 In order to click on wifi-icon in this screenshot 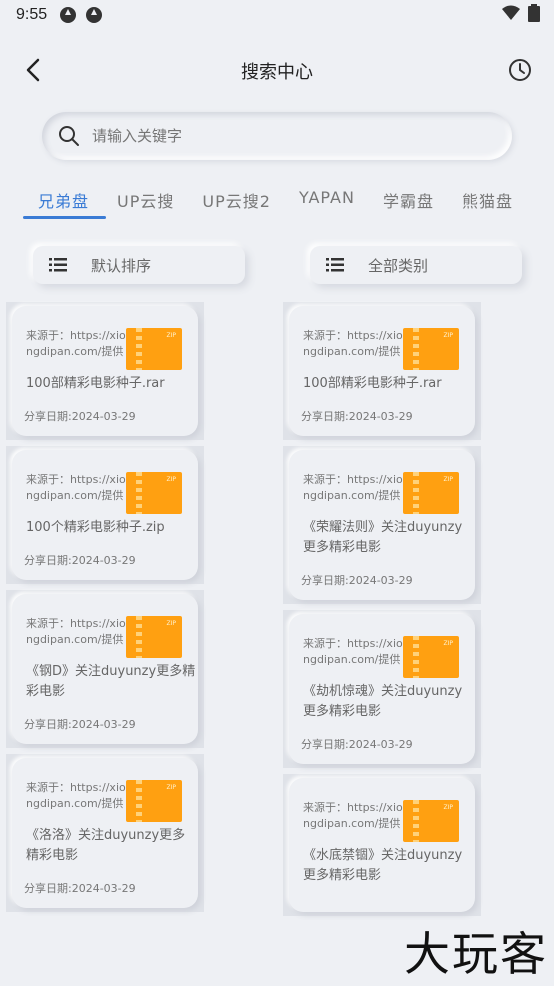, I will do `click(511, 12)`.